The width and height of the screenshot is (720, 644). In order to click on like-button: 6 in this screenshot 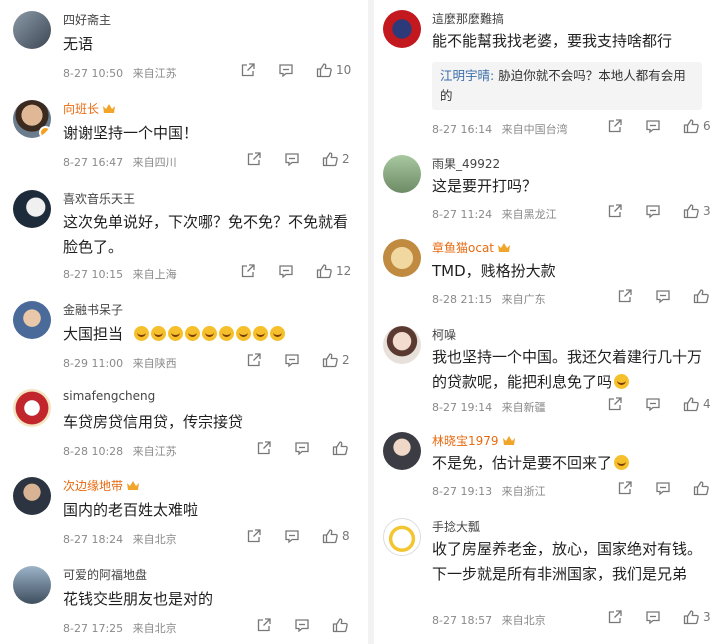, I will do `click(697, 126)`.